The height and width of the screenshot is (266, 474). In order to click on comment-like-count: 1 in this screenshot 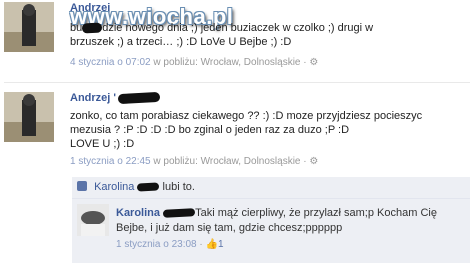, I will do `click(221, 244)`.